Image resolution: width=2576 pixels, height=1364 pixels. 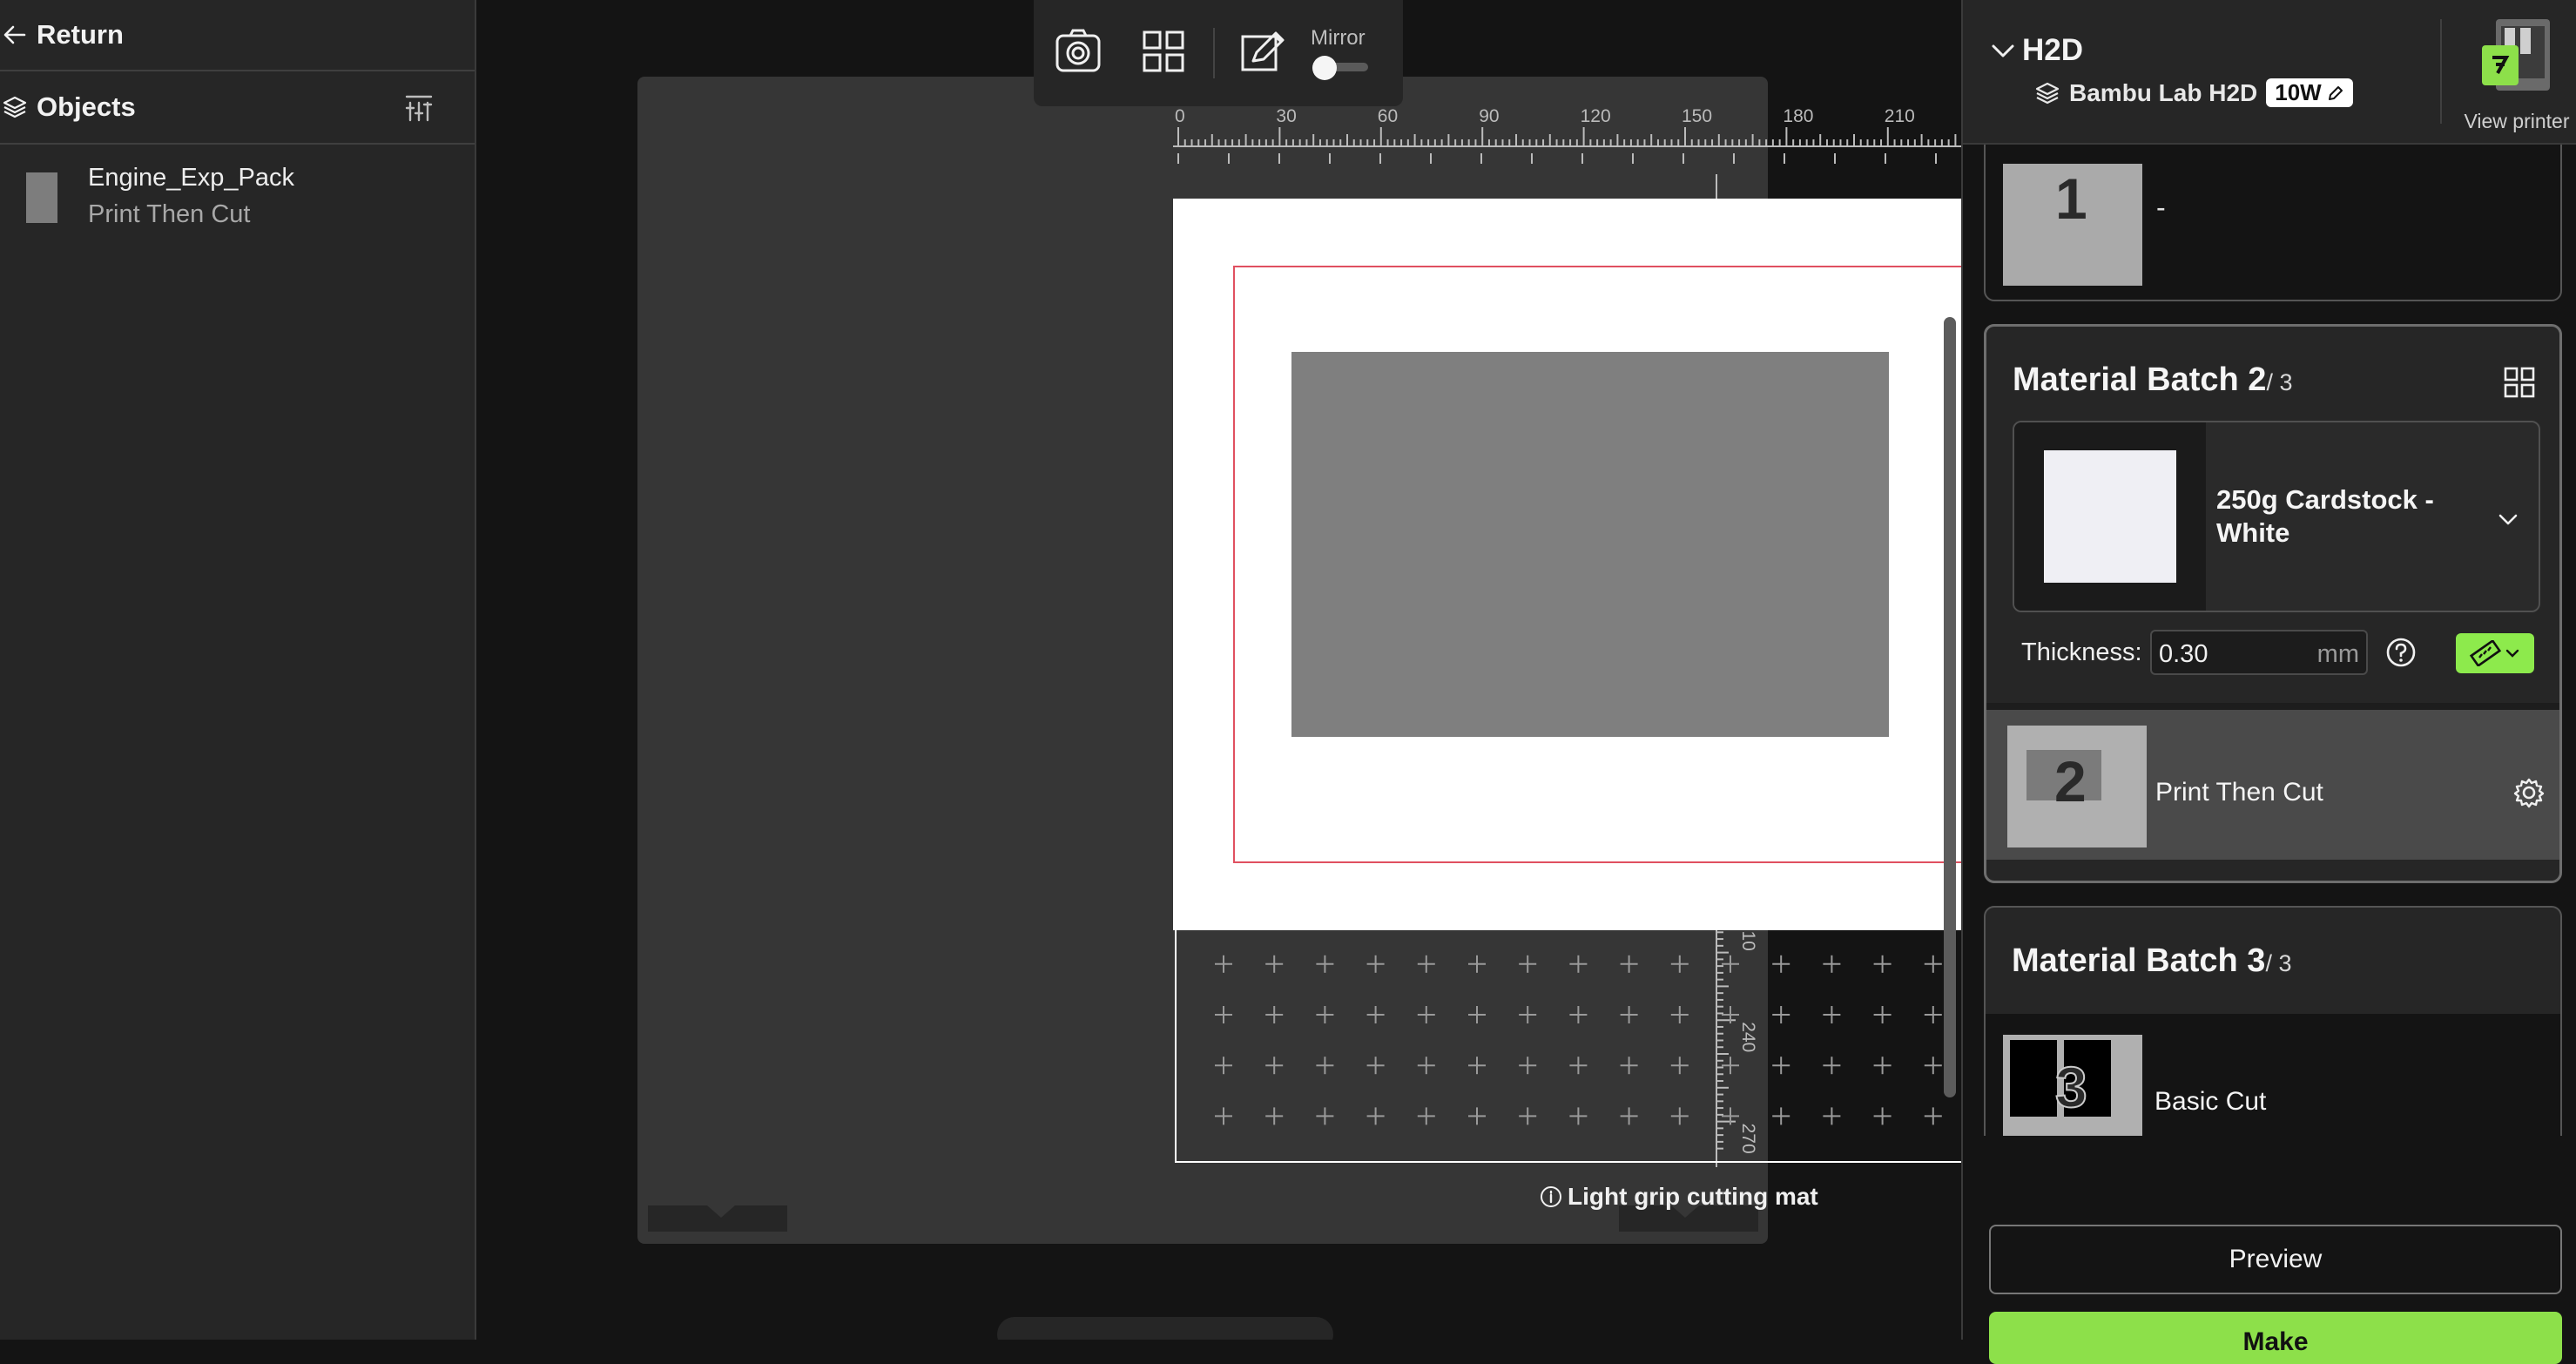 I want to click on batch-step-row: 3 Basic Cut, so click(x=2273, y=1075).